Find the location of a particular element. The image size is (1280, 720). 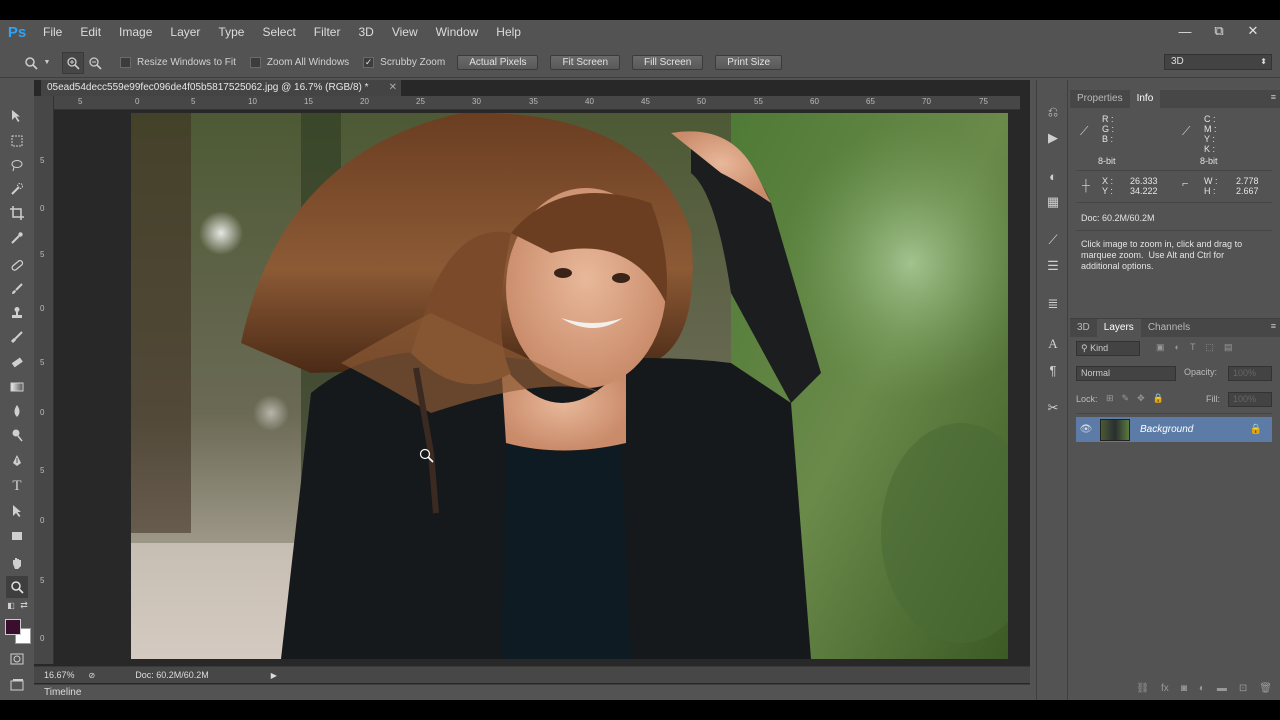

fill-screen-button: Fill Screen is located at coordinates (668, 62).